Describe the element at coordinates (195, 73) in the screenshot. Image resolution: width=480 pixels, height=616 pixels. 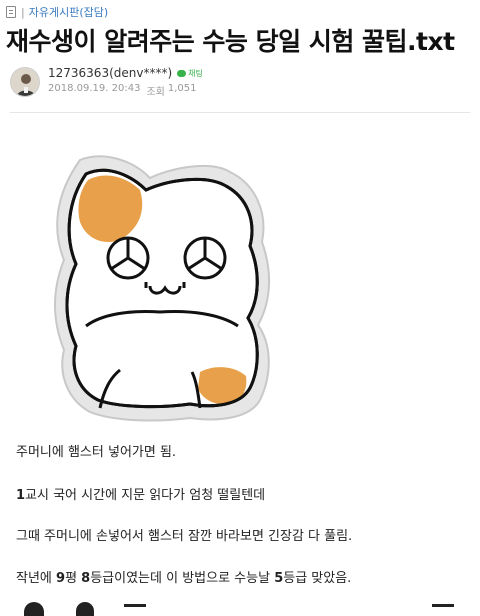
I see `chat-label: 채팅` at that location.